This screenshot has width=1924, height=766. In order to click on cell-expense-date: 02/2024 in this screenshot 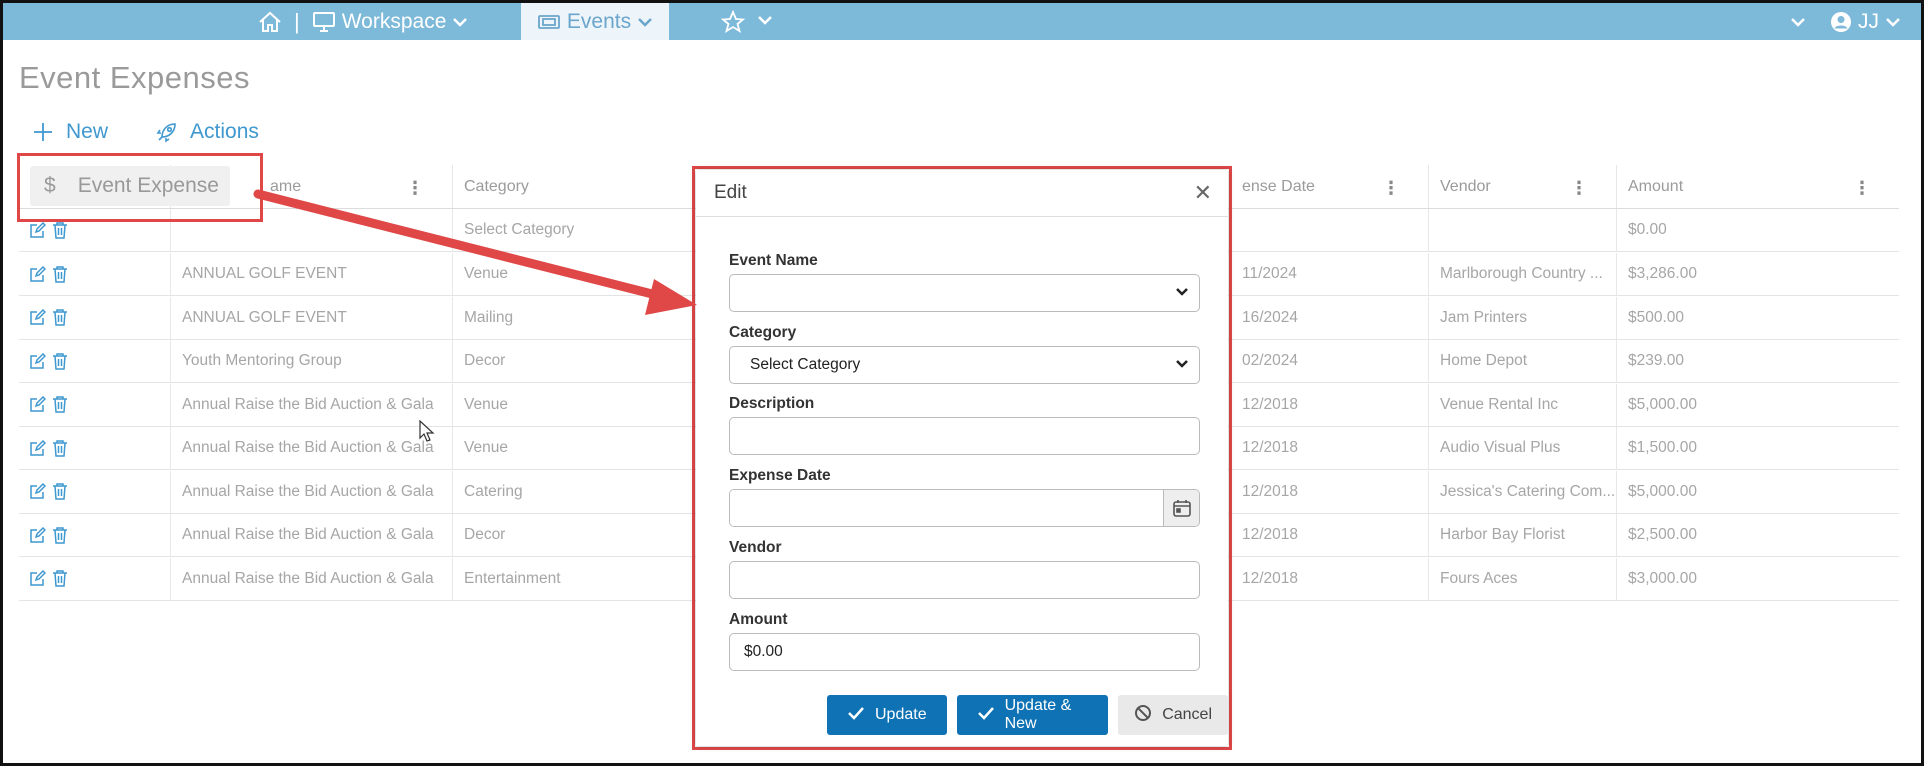, I will do `click(1329, 361)`.